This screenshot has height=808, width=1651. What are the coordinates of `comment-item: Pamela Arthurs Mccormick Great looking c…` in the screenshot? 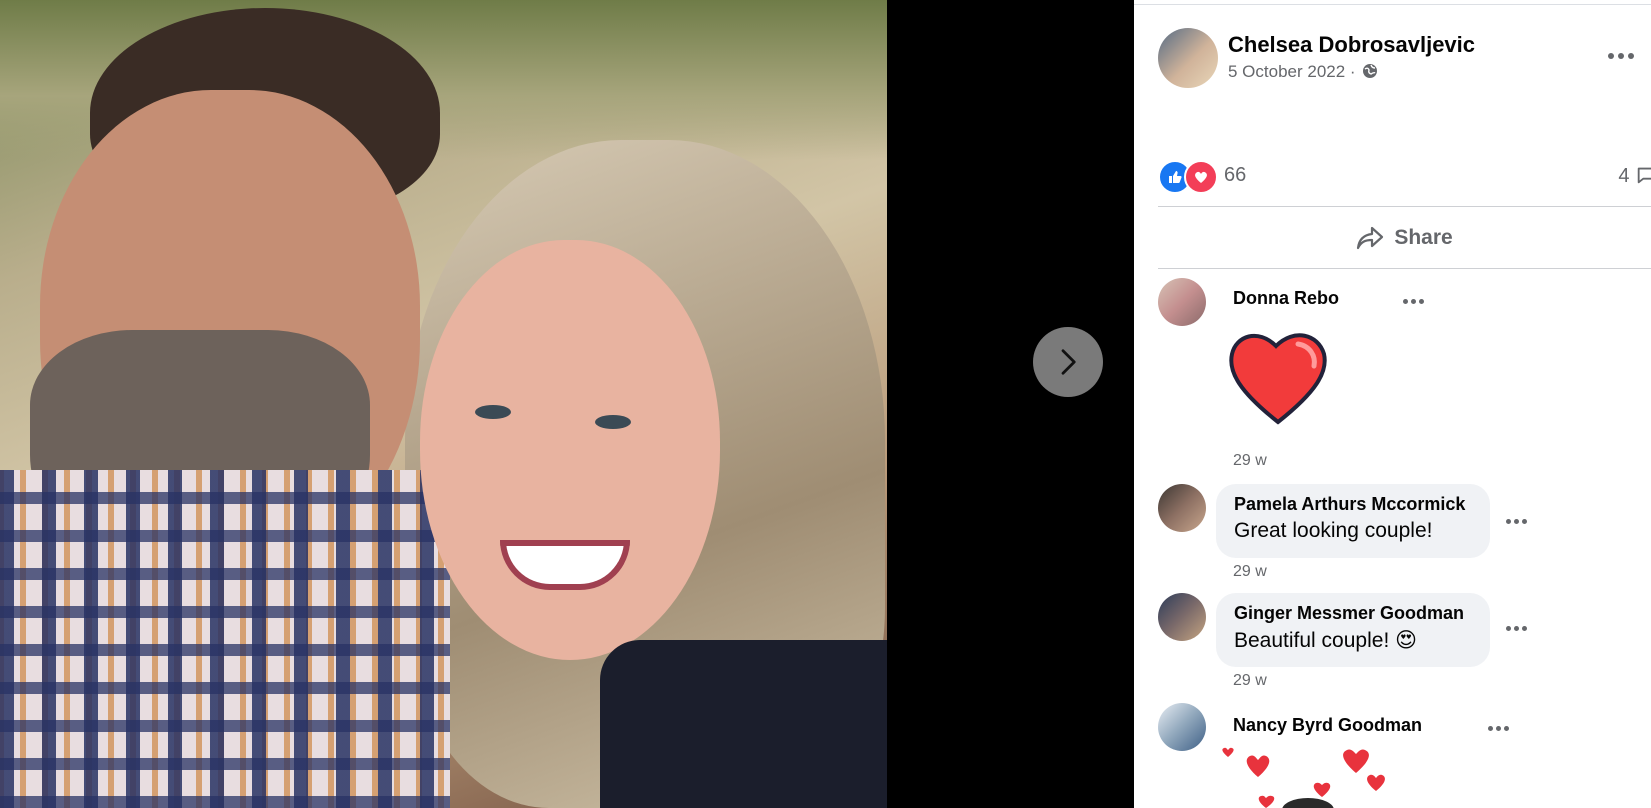 It's located at (1404, 534).